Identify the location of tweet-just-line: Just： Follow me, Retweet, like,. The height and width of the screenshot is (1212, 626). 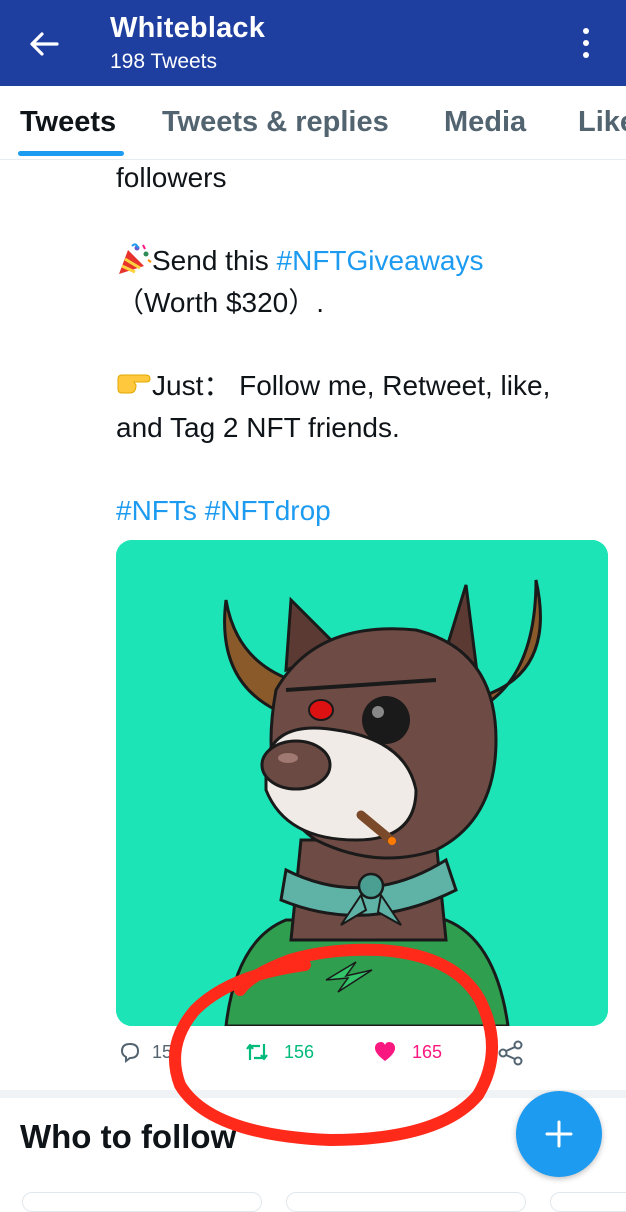
(366, 386).